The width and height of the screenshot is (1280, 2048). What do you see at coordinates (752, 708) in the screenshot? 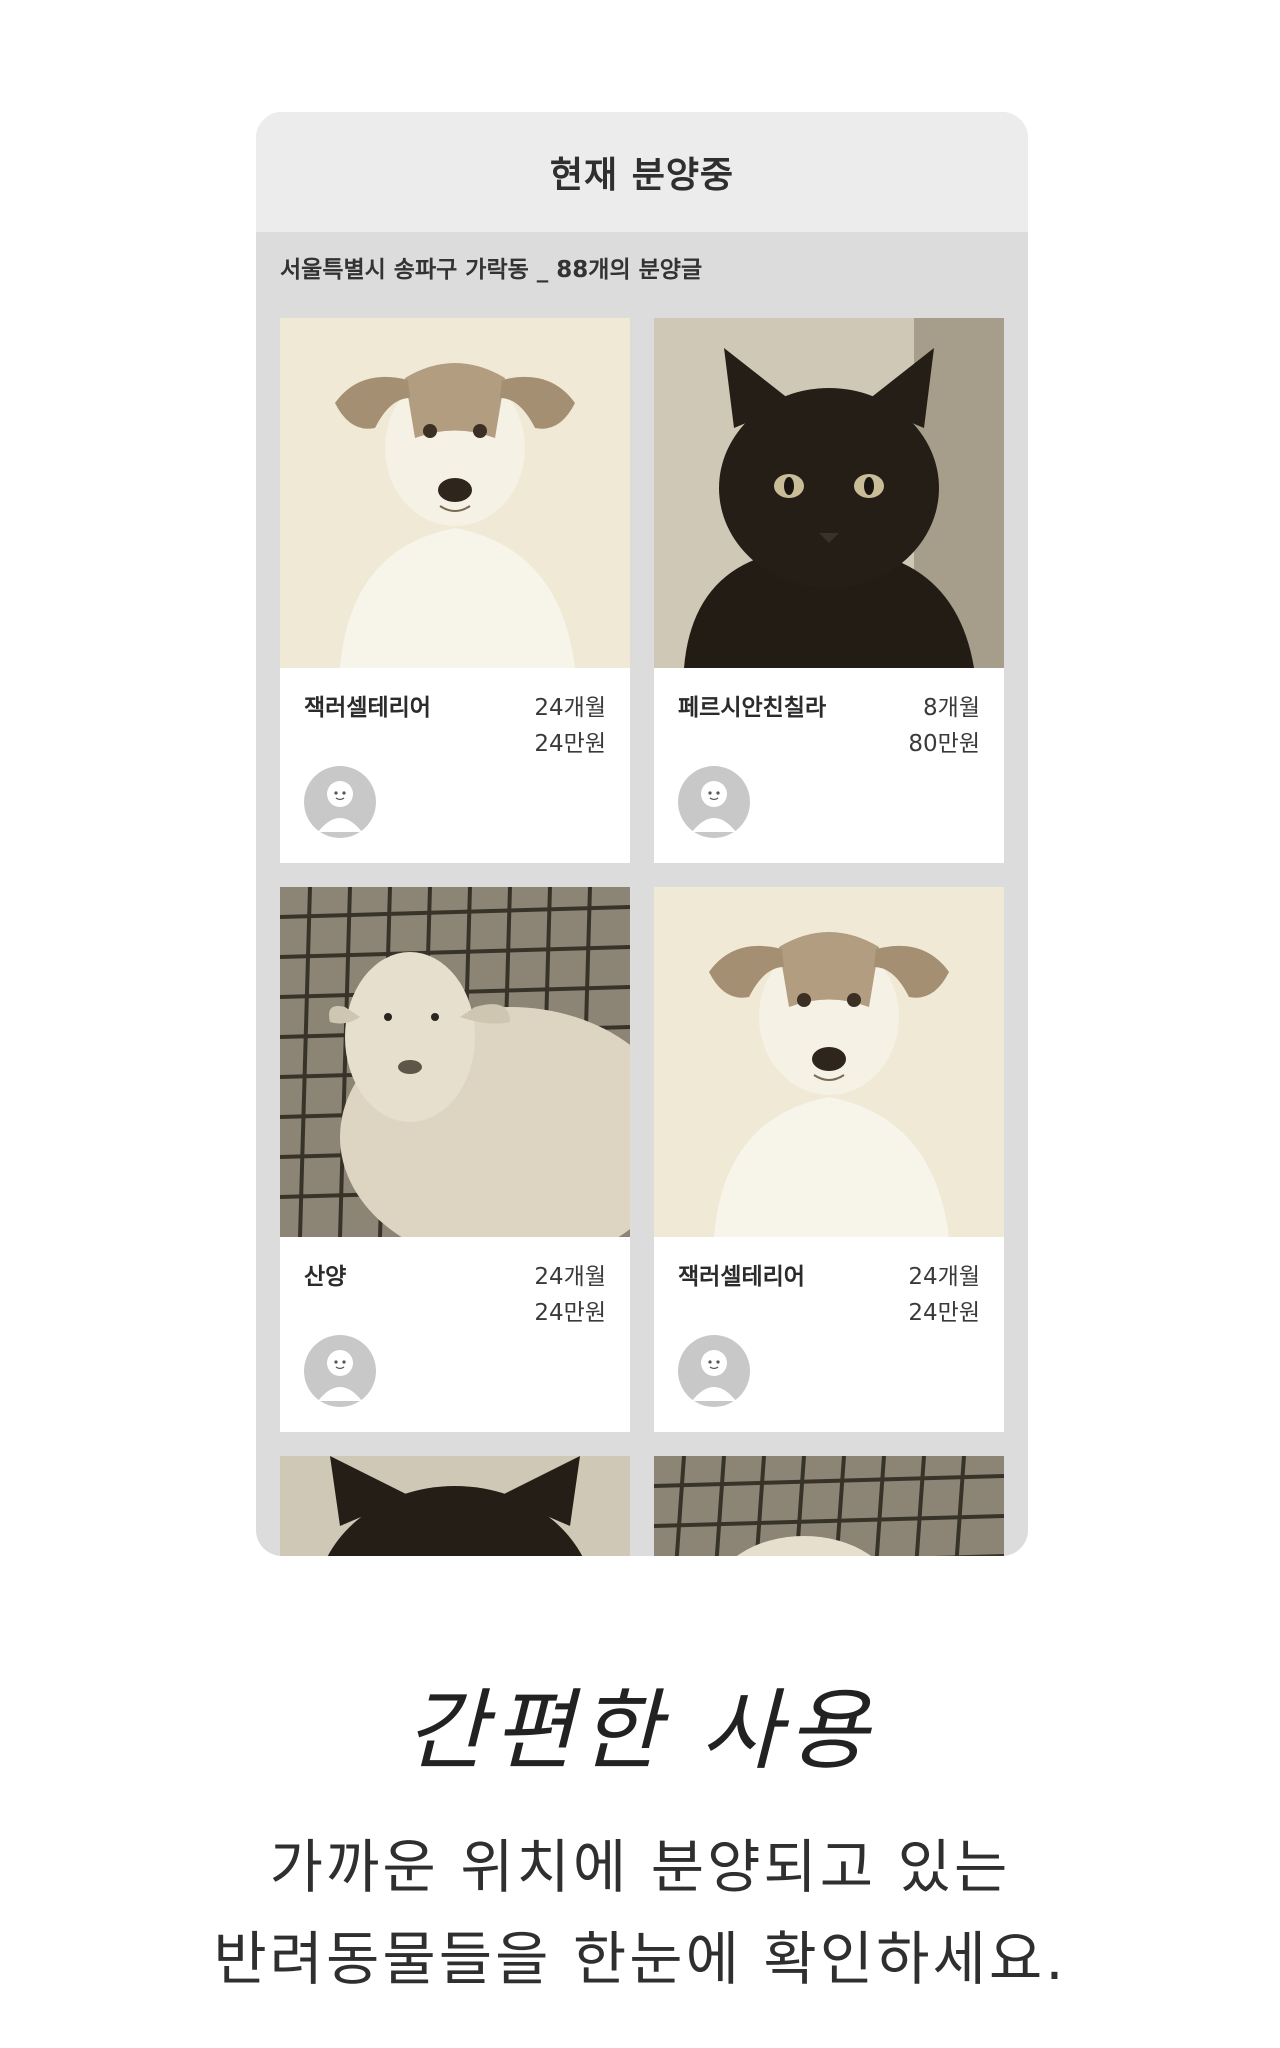
I see `pet-name: 페르시안친칠라` at bounding box center [752, 708].